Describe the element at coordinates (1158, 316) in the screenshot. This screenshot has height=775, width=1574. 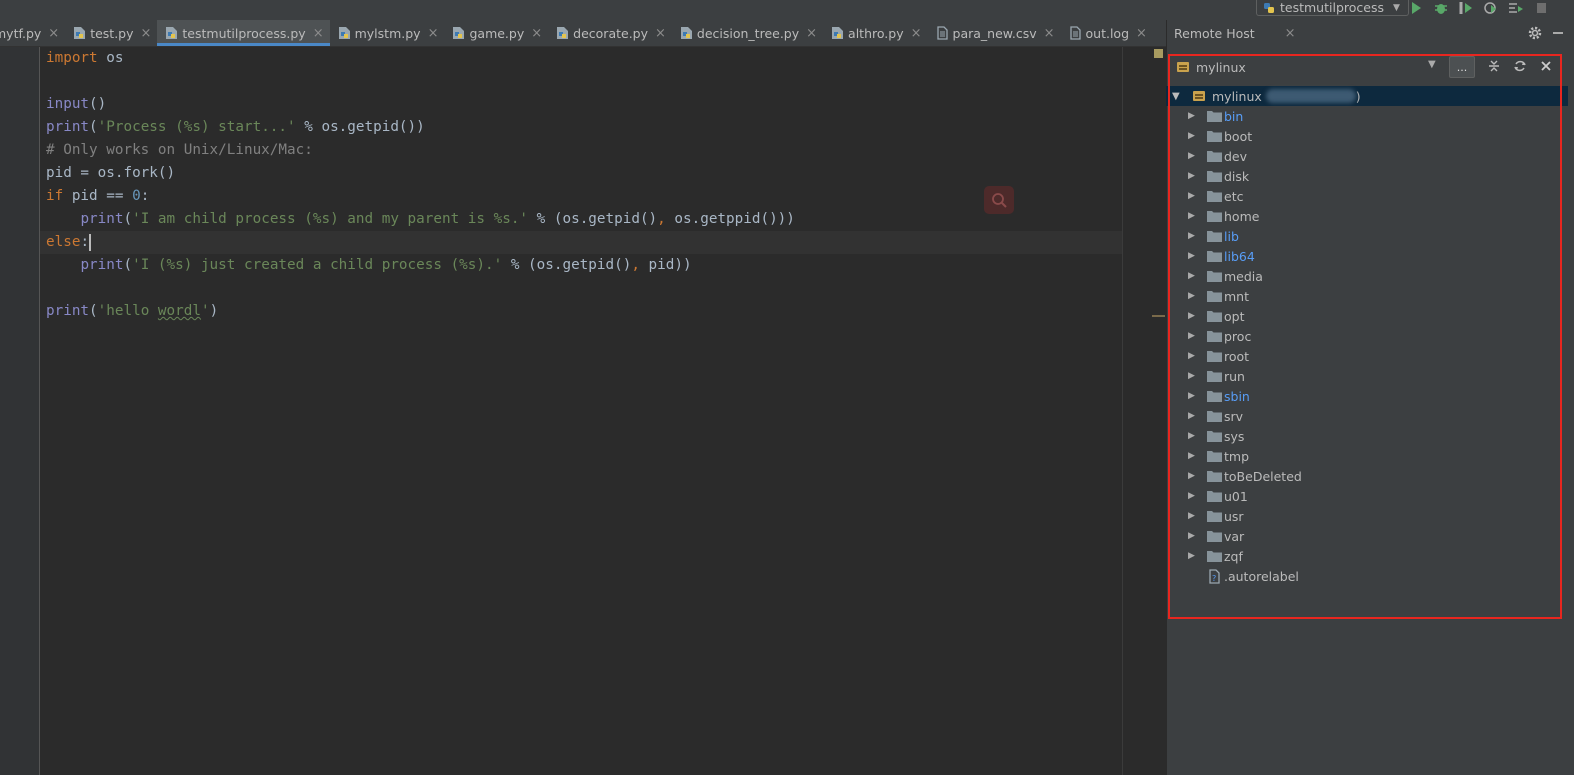
I see `scrollbar-marker` at that location.